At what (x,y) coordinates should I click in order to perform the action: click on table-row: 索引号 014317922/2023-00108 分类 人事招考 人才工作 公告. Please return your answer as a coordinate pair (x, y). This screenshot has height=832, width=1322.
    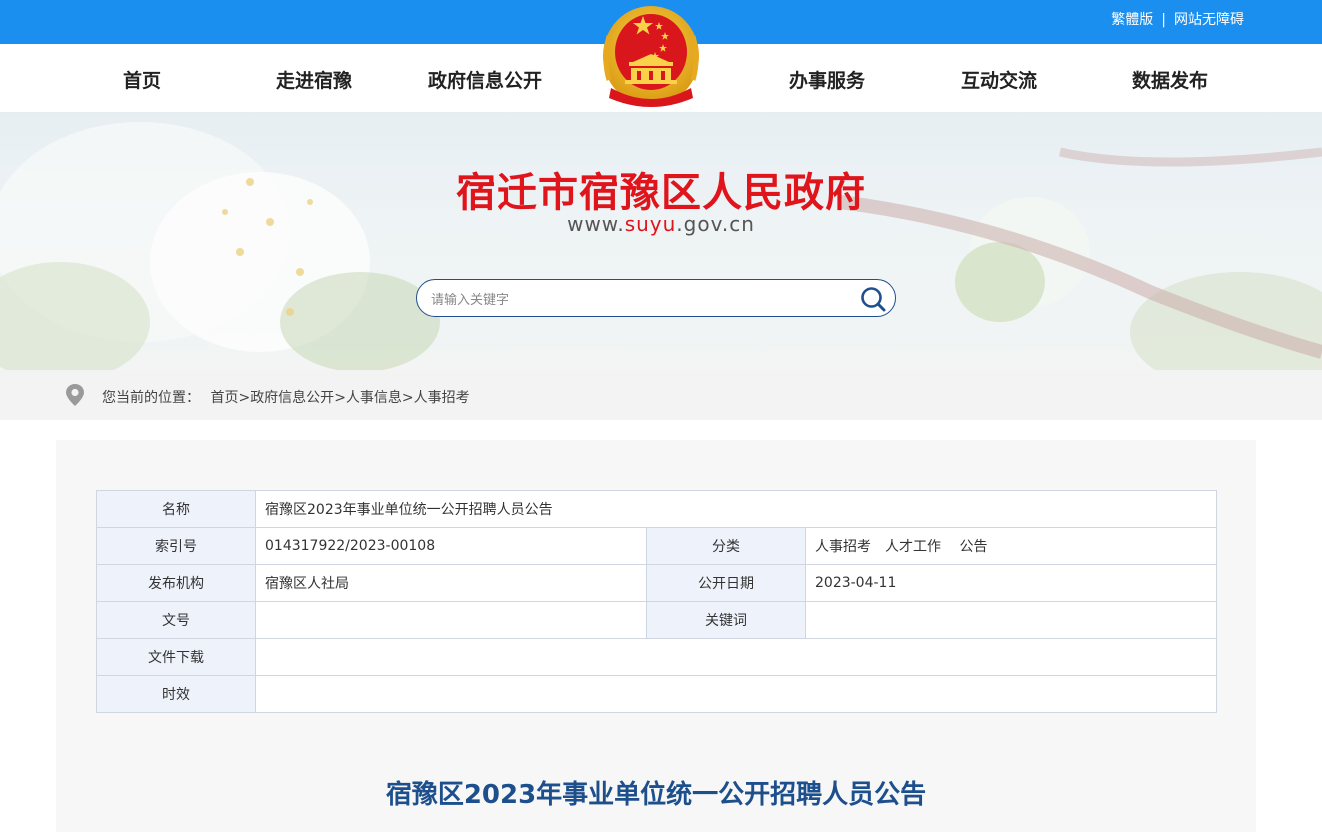
    Looking at the image, I should click on (656, 546).